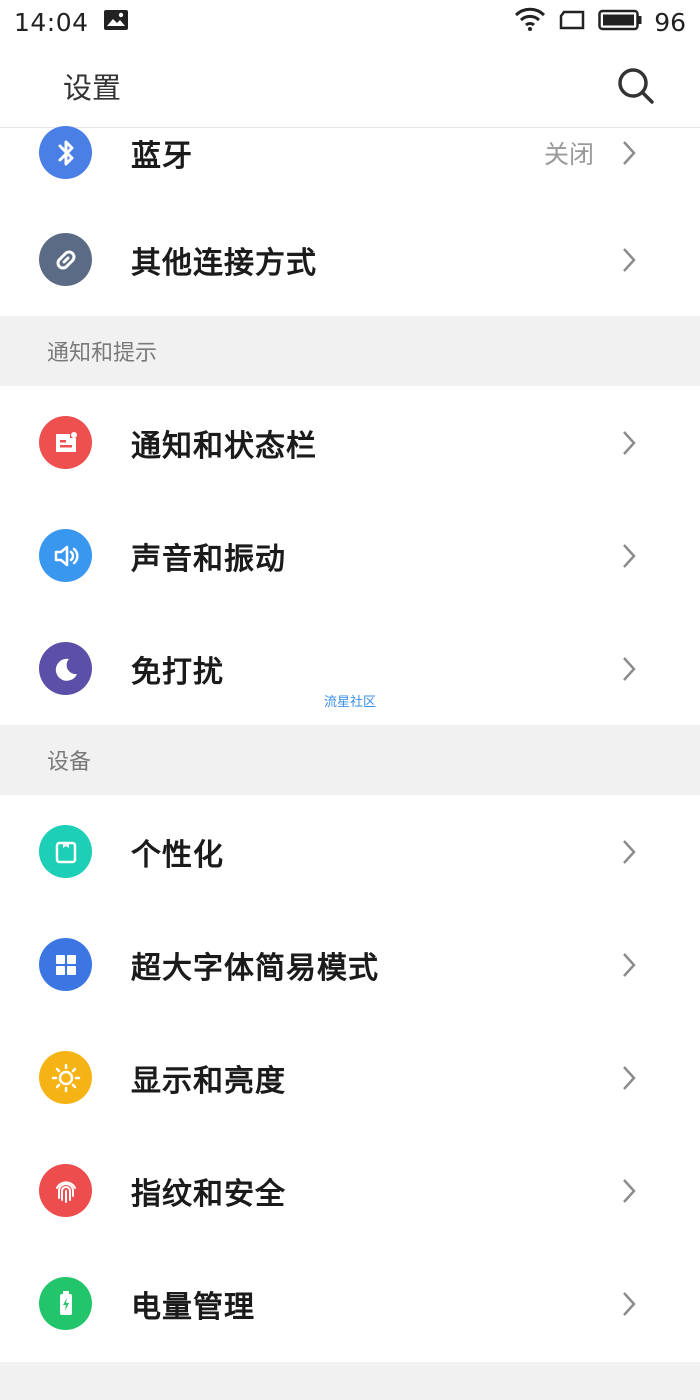  Describe the element at coordinates (65, 964) in the screenshot. I see `grid-icon` at that location.